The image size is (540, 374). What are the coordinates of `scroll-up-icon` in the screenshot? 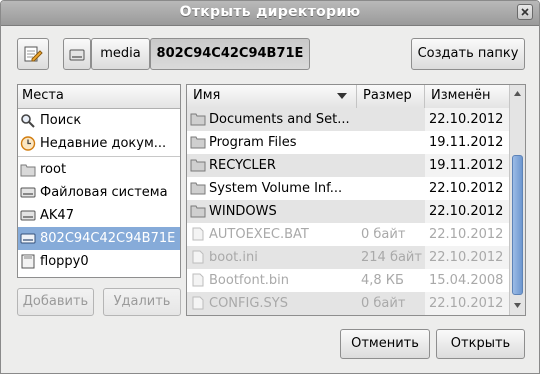 It's located at (517, 93).